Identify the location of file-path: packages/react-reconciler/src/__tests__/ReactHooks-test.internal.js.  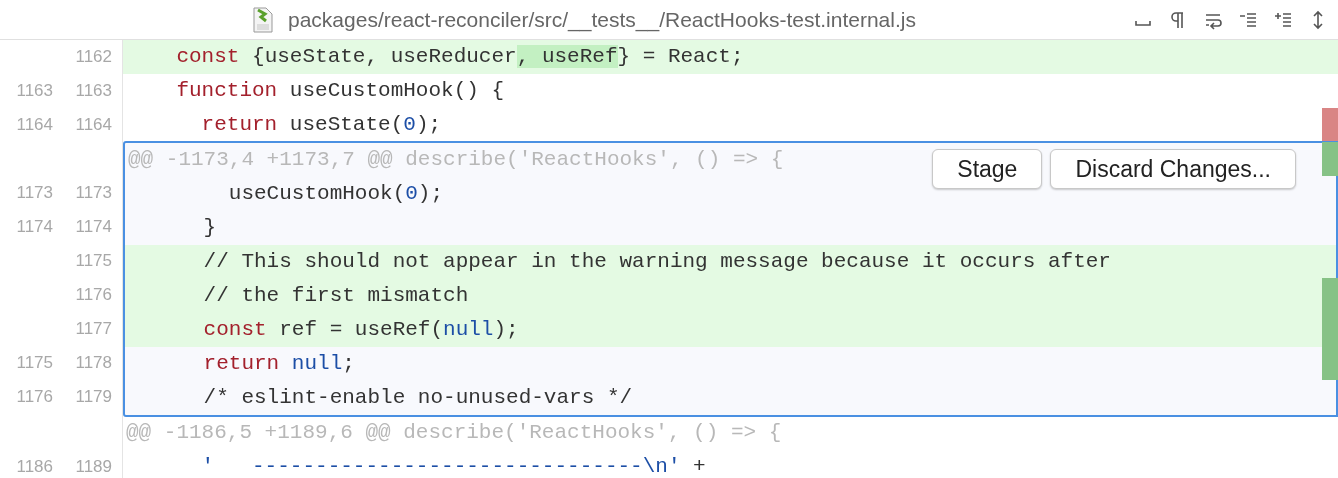
(602, 20).